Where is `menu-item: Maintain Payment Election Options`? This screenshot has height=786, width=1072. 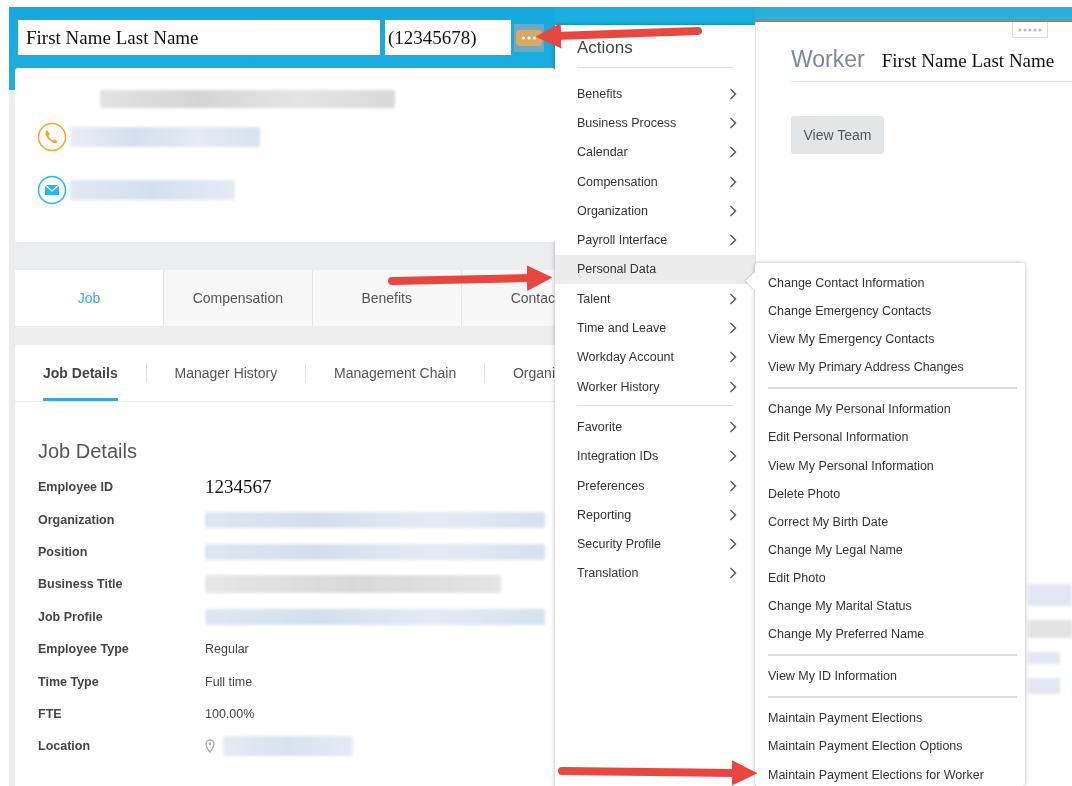 menu-item: Maintain Payment Election Options is located at coordinates (892, 746).